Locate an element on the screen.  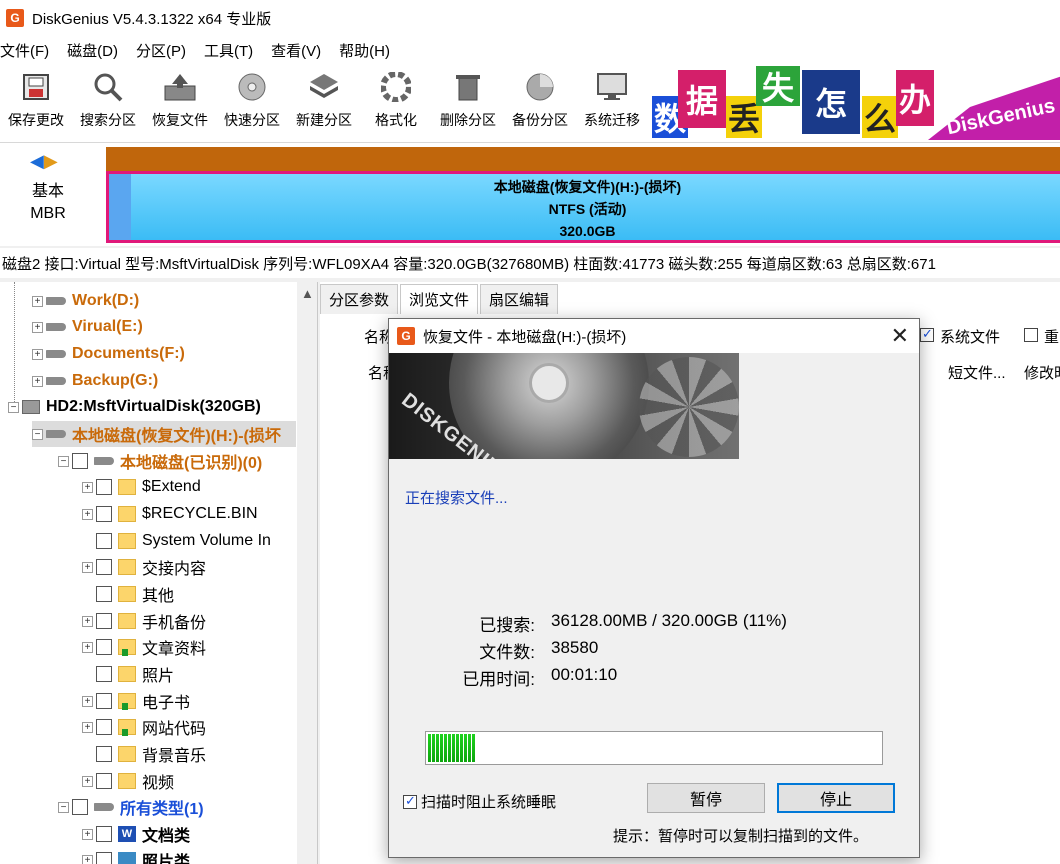
delete-partition-button: 删除分区 is located at coordinates (468, 102).